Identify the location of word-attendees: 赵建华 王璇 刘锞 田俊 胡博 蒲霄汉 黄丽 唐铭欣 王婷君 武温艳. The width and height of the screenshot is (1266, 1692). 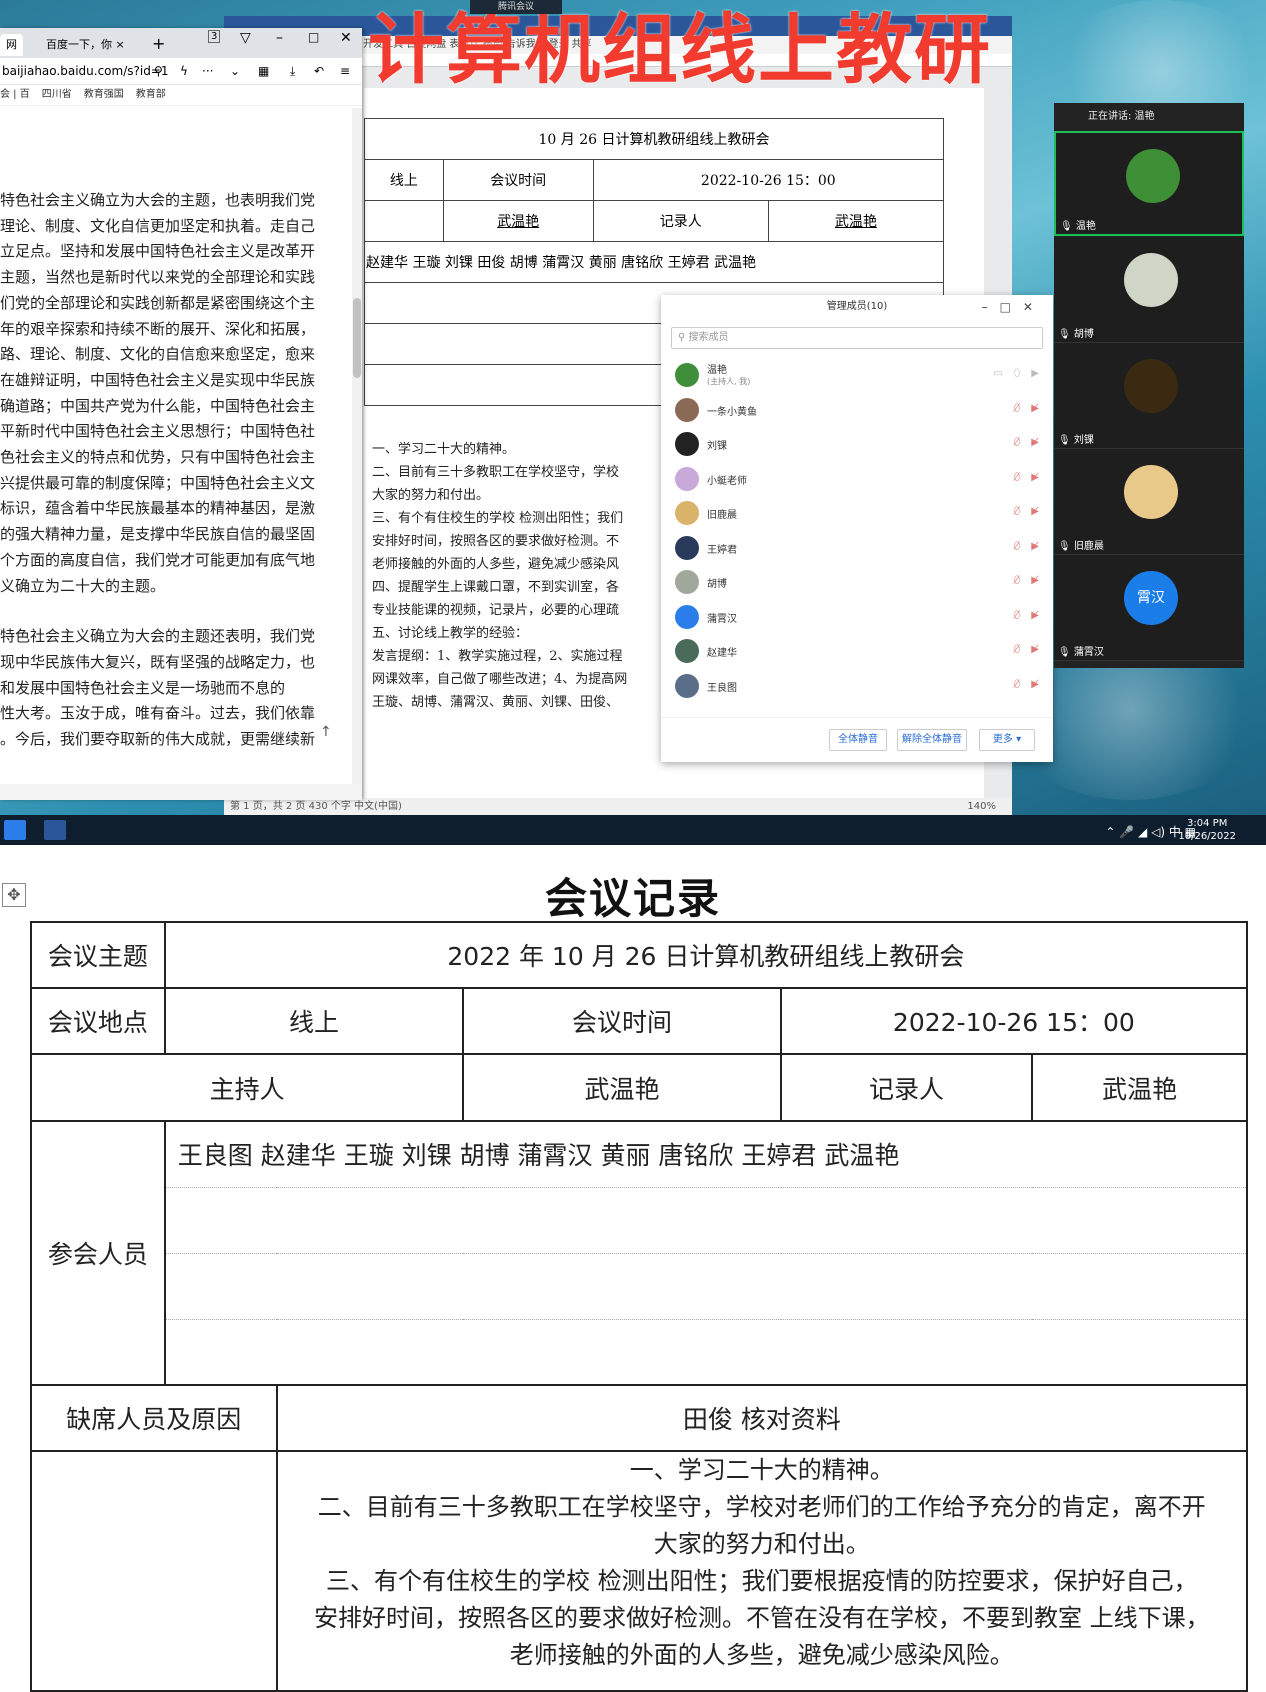
(654, 262).